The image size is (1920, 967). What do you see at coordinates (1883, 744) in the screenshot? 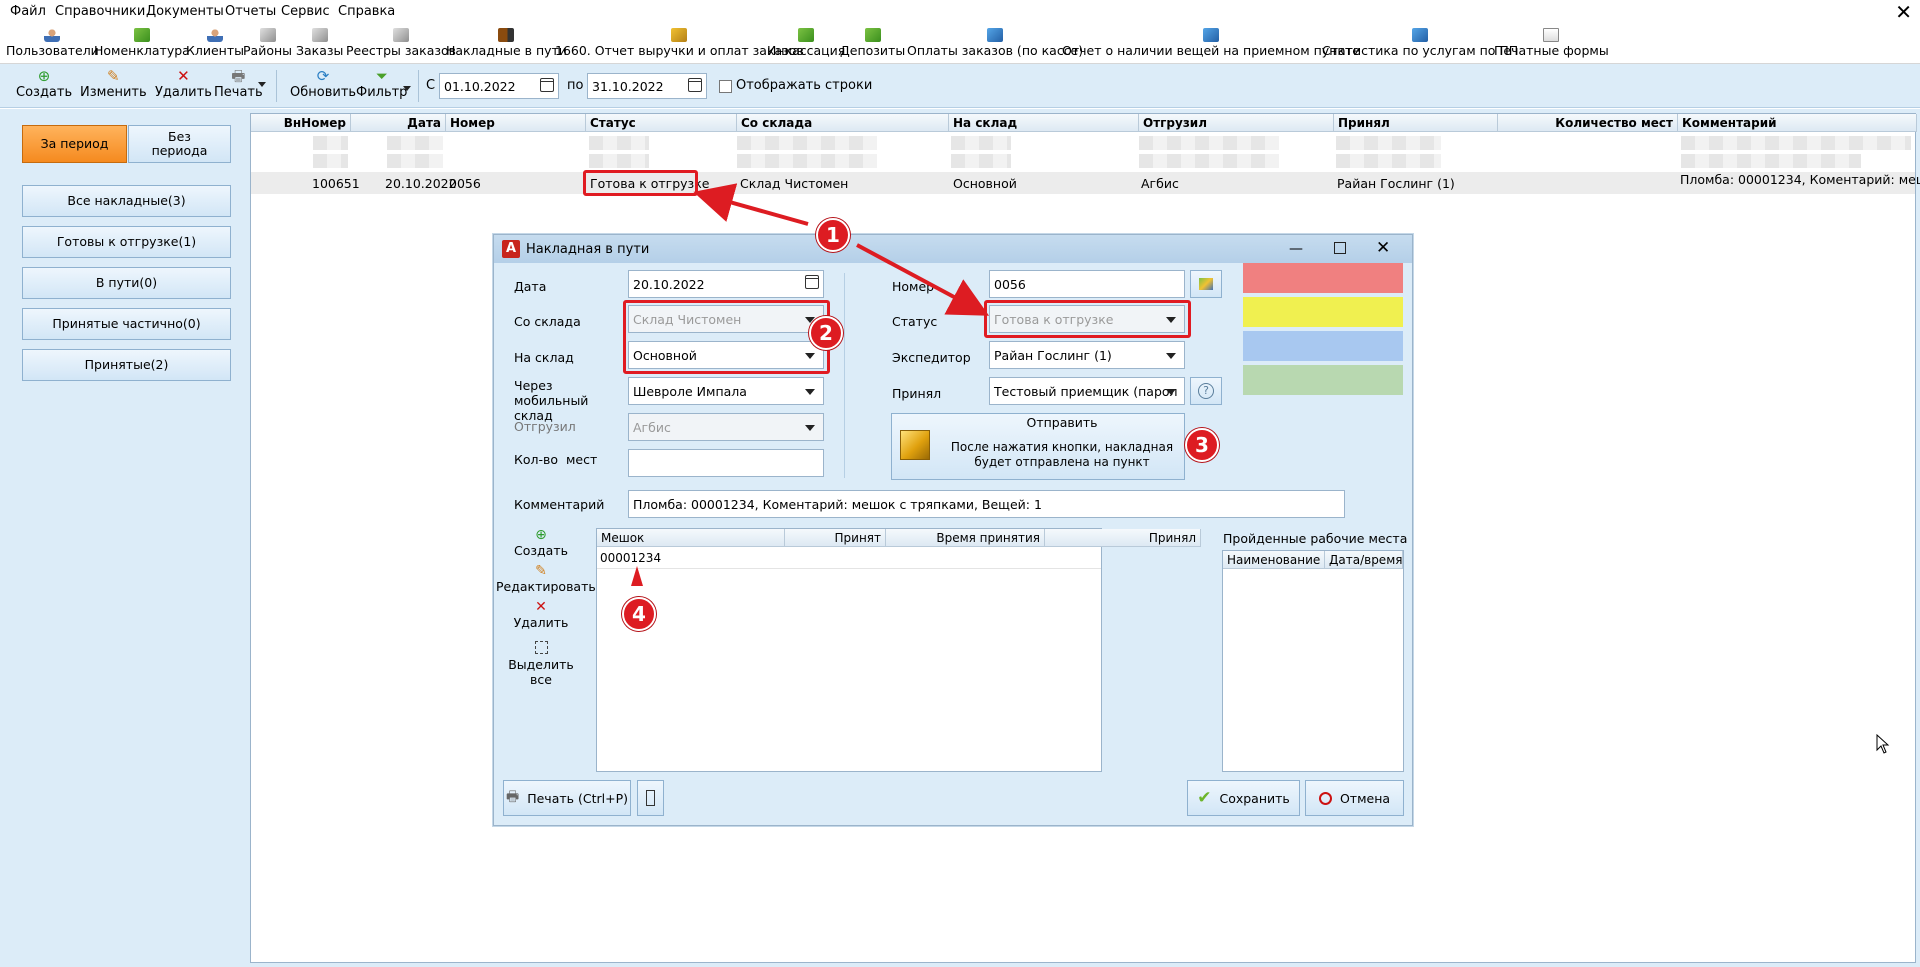
I see `mouse-cursor-icon` at bounding box center [1883, 744].